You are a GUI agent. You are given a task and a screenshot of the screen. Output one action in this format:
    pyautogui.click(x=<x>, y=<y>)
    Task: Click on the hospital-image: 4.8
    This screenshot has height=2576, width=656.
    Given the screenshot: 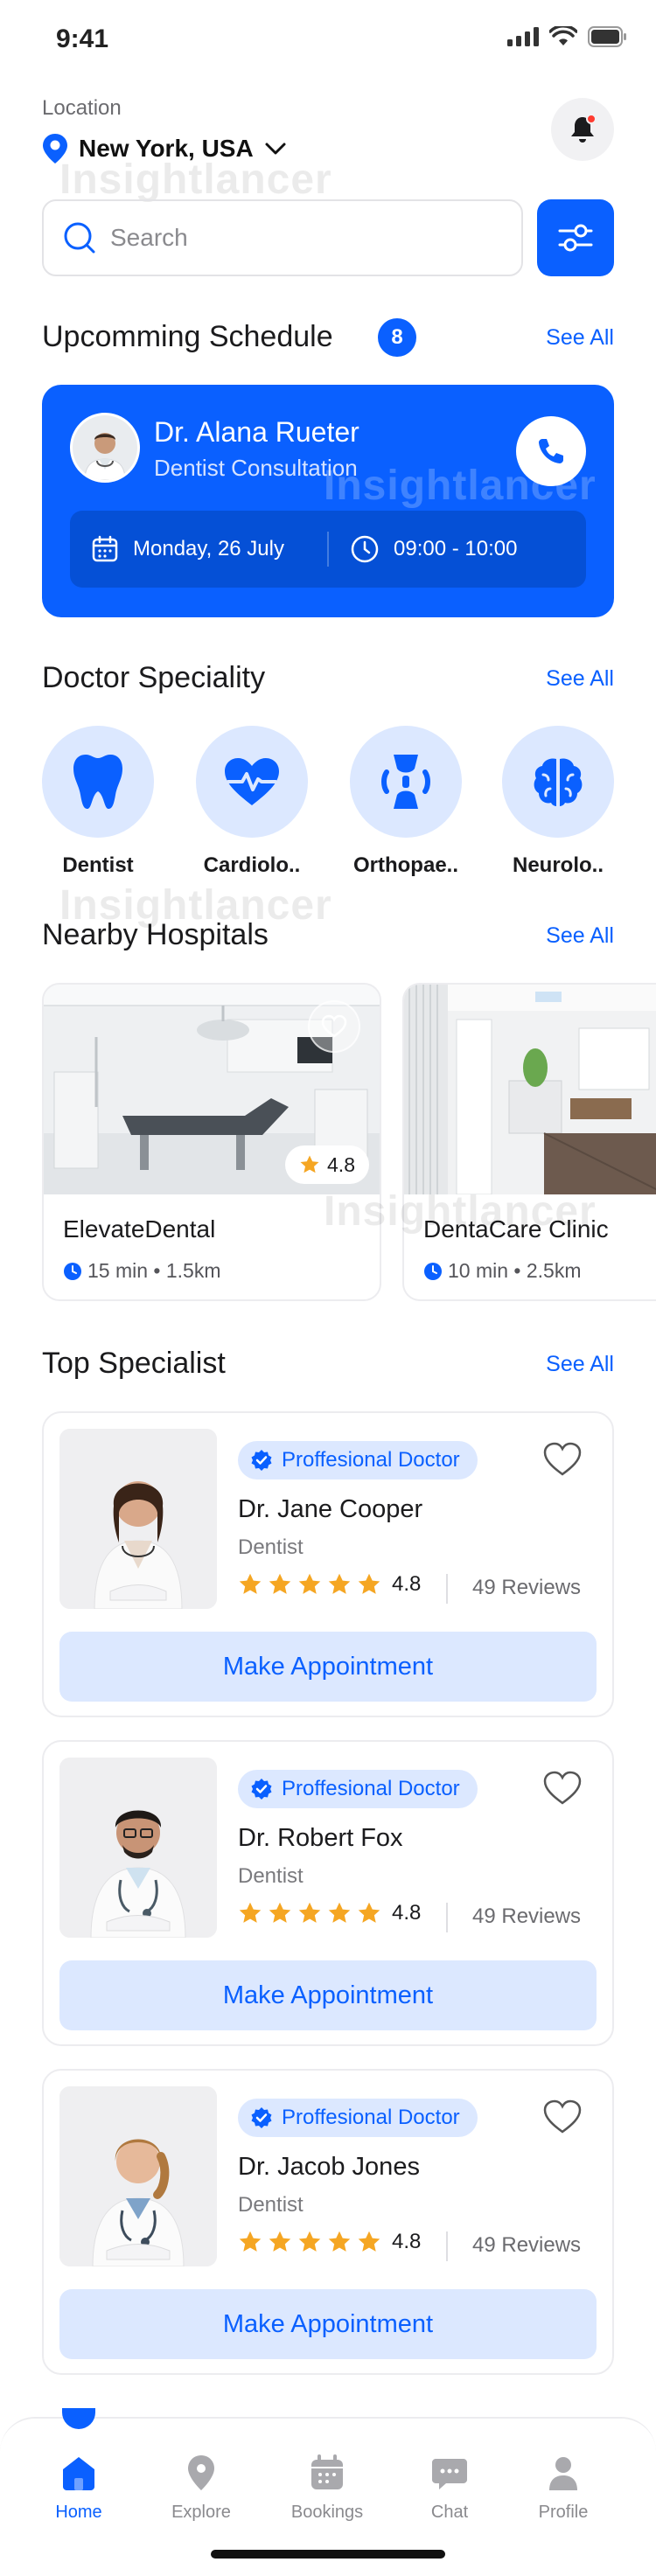 What is the action you would take?
    pyautogui.click(x=212, y=1089)
    